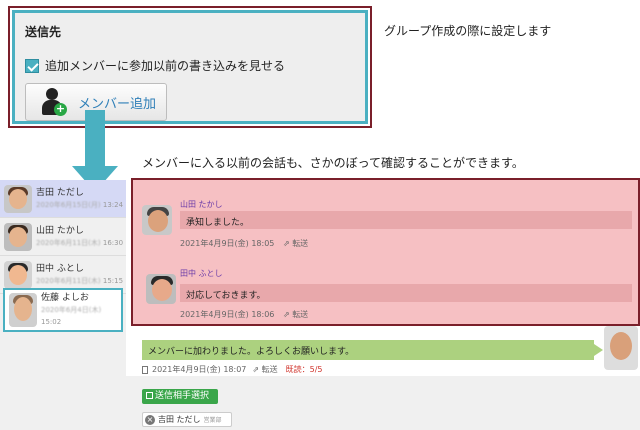 The image size is (640, 430). I want to click on contact-name: 吉田 ただし, so click(60, 192).